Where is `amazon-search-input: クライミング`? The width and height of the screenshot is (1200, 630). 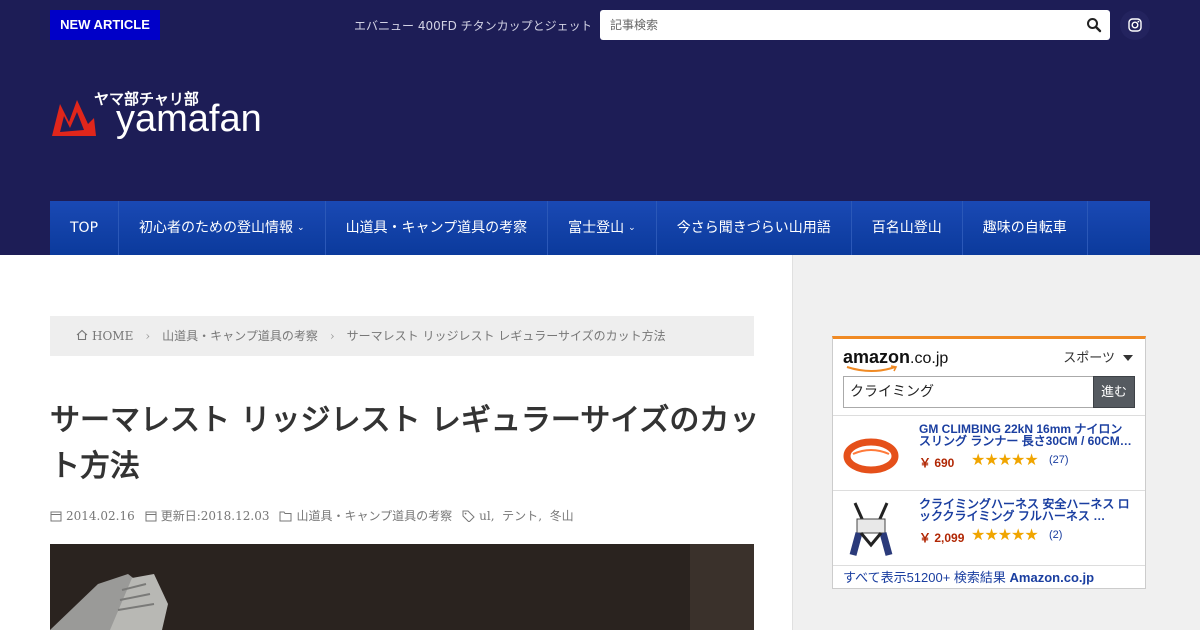 amazon-search-input: クライミング is located at coordinates (968, 392).